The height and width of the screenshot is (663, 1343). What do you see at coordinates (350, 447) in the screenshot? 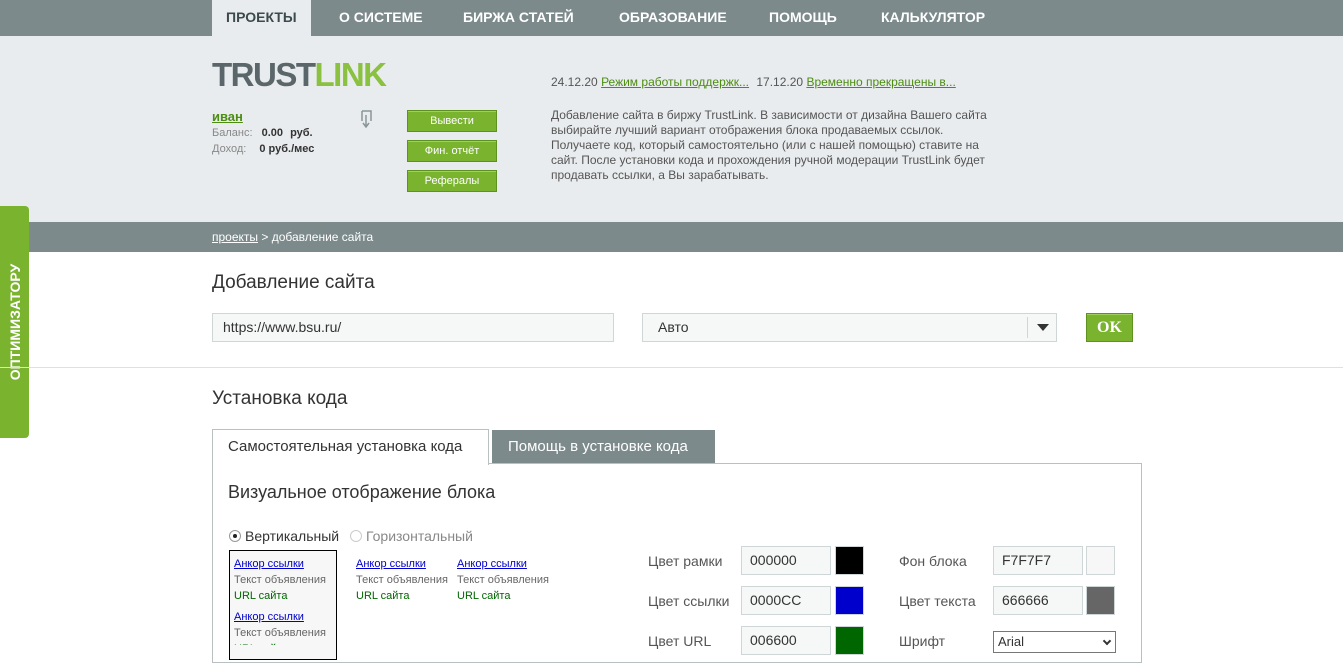
I see `tab-self-install: Самостоятельная установка кода` at bounding box center [350, 447].